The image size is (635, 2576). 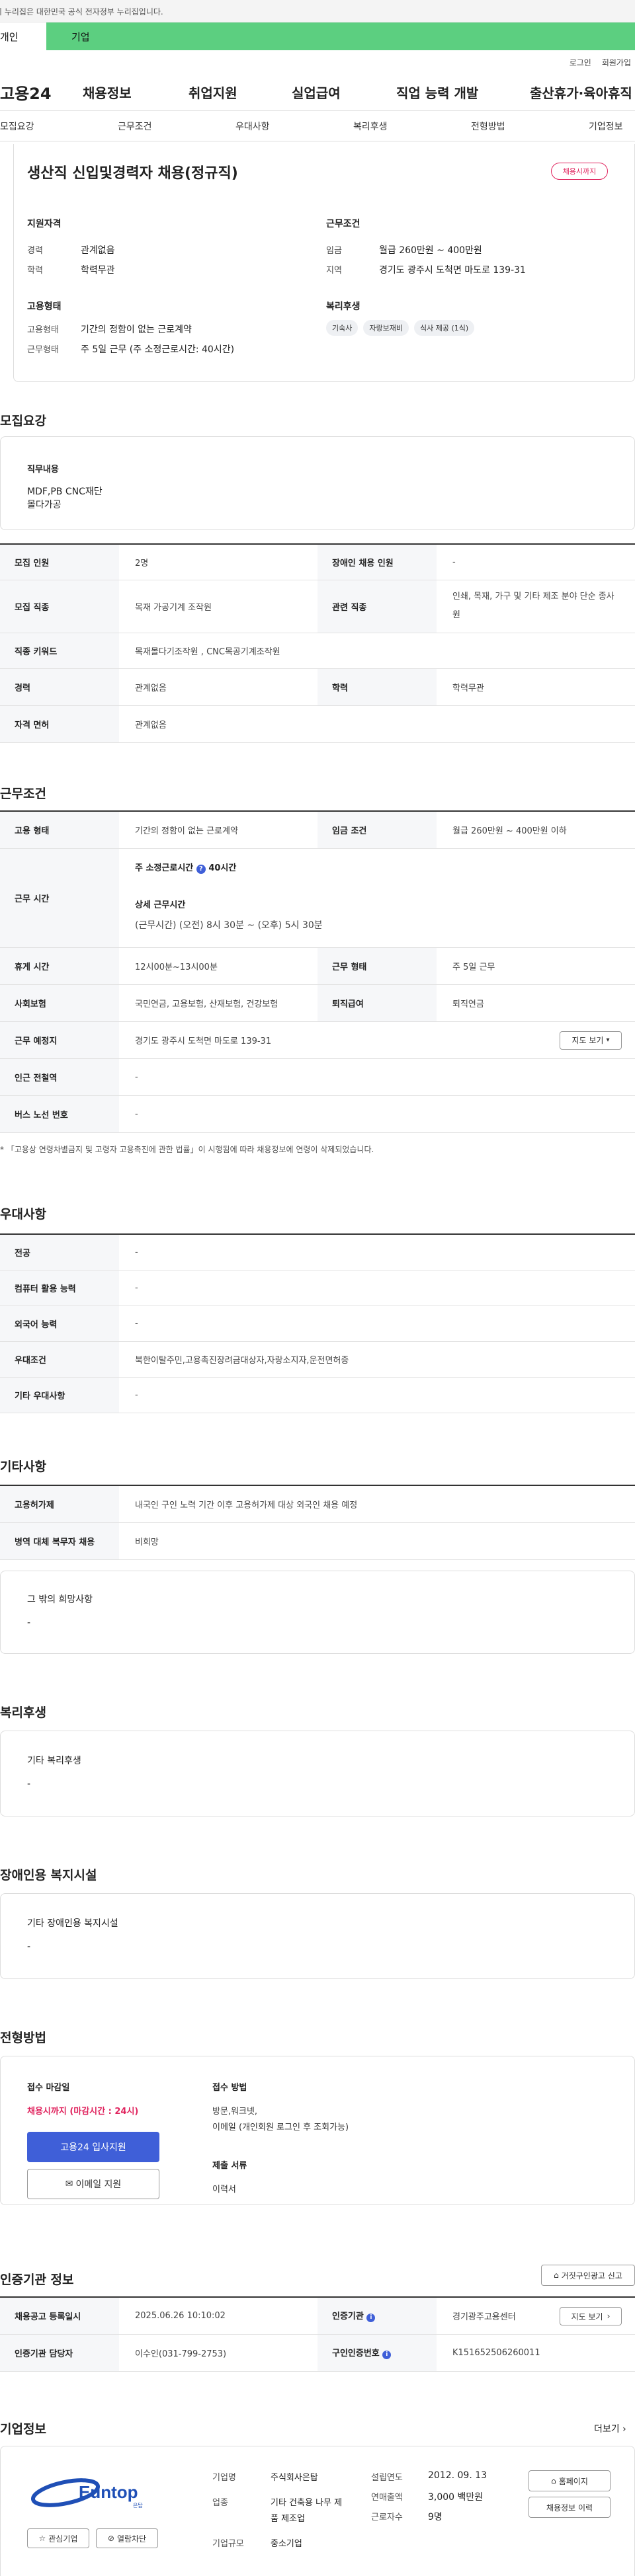 I want to click on welfare-tag: 기숙사, so click(x=343, y=328).